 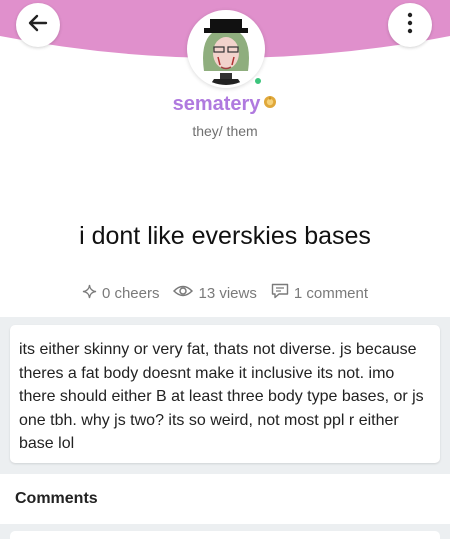 I want to click on username-row: sematery, so click(x=225, y=104).